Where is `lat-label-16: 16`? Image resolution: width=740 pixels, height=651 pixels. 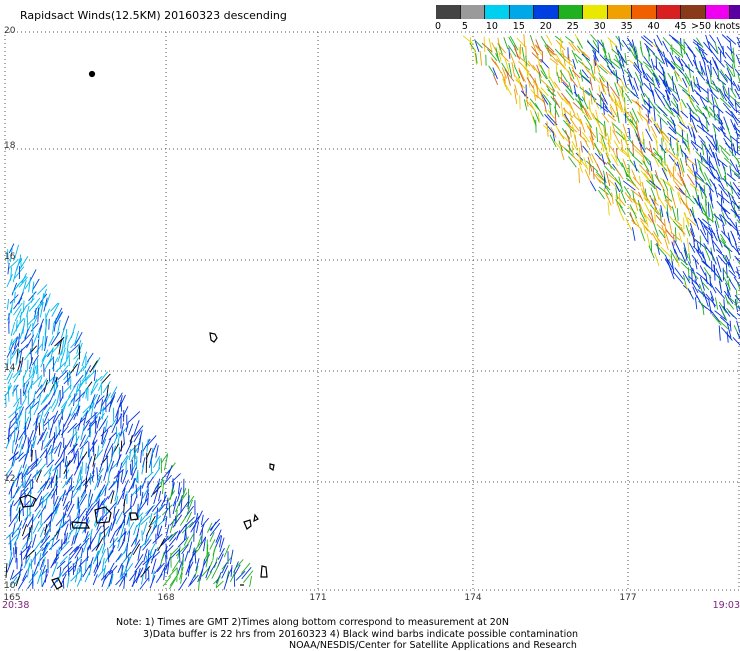 lat-label-16: 16 is located at coordinates (9, 257).